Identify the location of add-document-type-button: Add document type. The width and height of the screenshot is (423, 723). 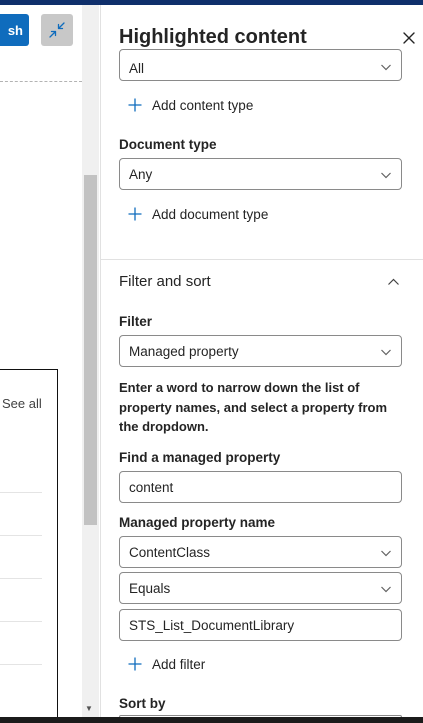
(198, 214).